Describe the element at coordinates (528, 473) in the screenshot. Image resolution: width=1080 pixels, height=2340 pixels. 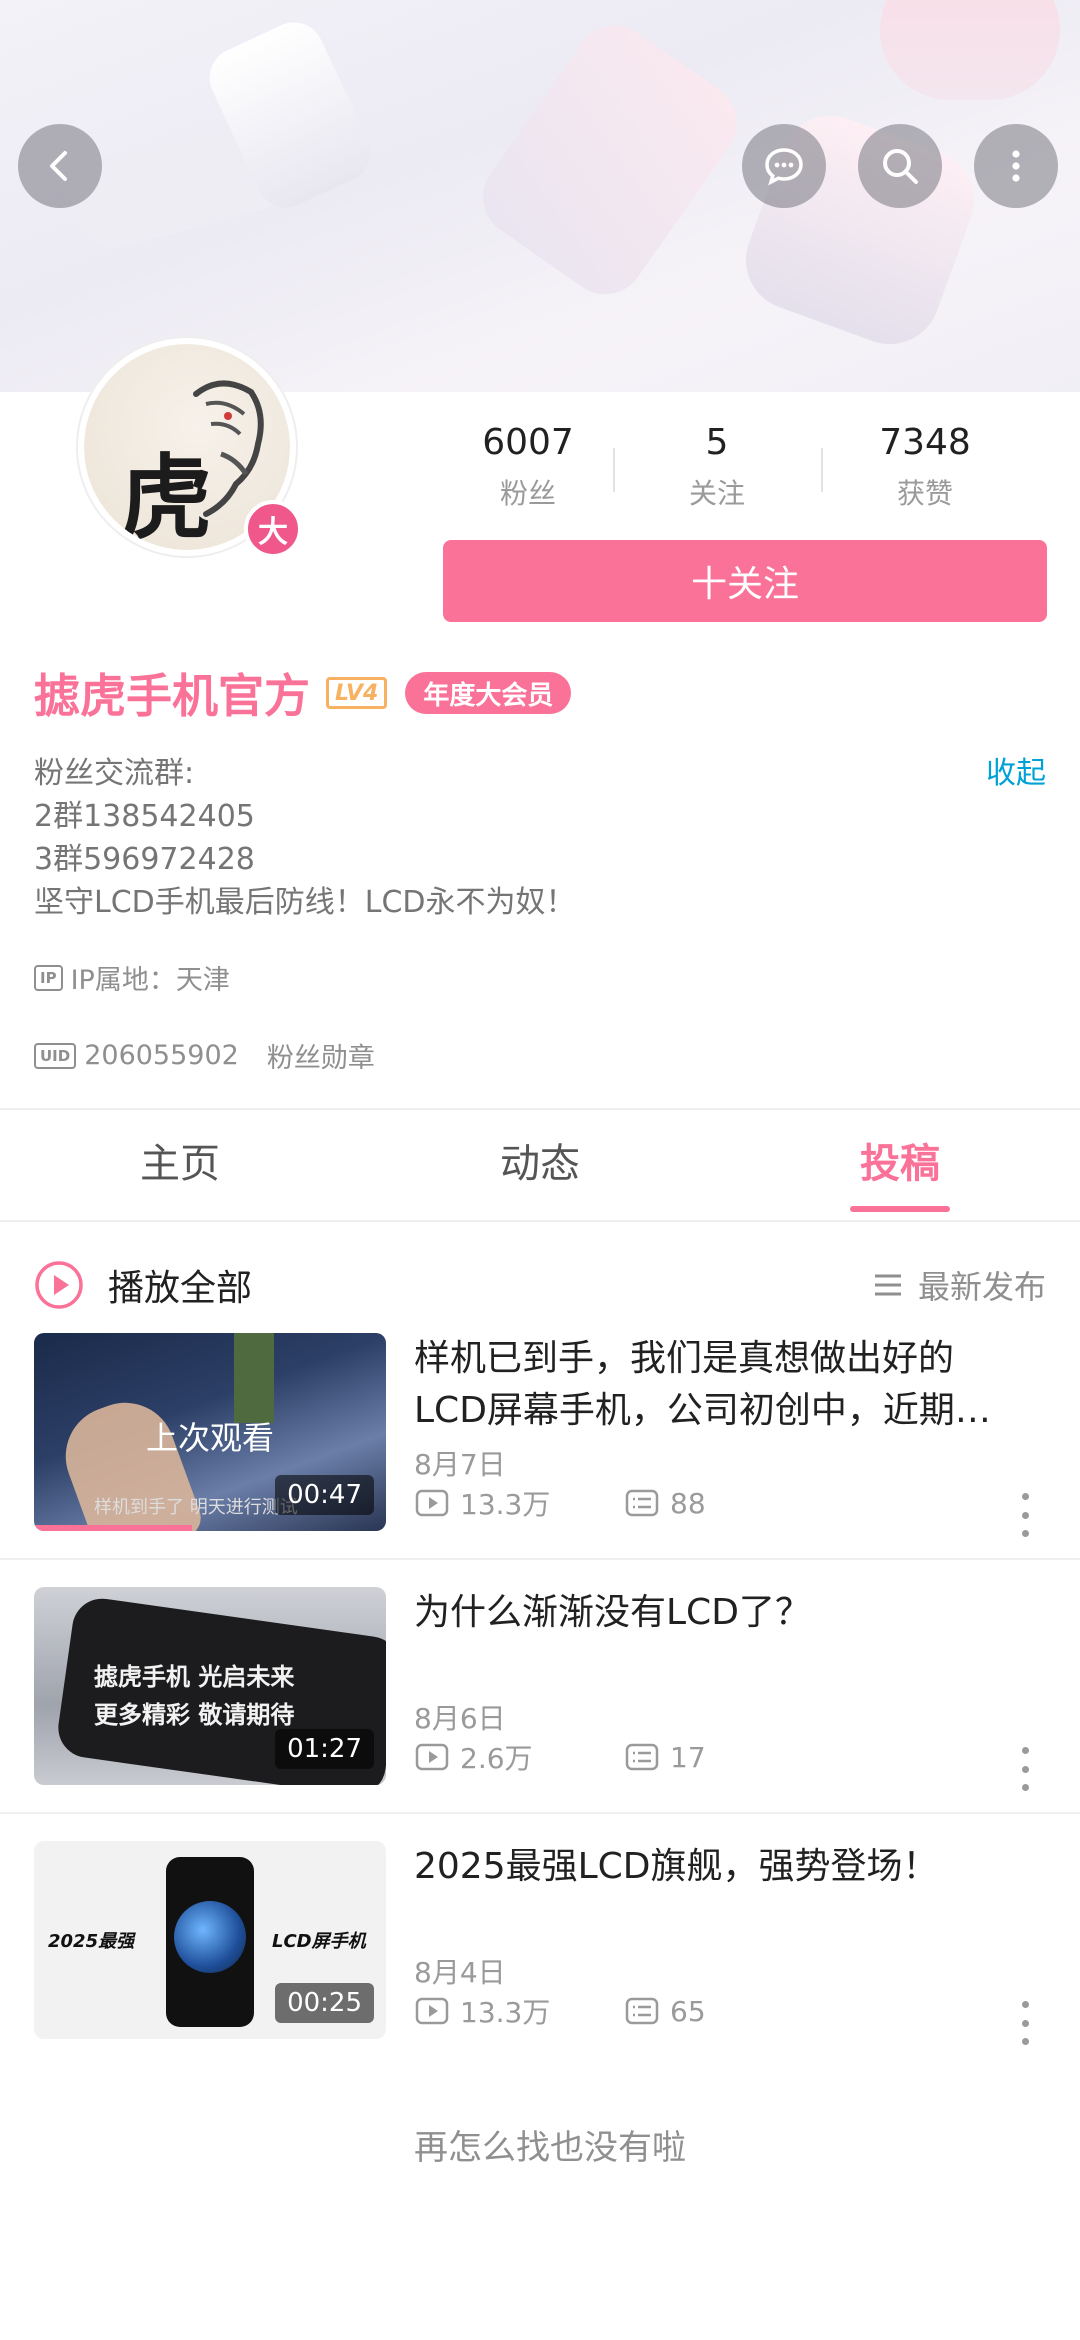
I see `stat-fans: 6007 粉丝` at that location.